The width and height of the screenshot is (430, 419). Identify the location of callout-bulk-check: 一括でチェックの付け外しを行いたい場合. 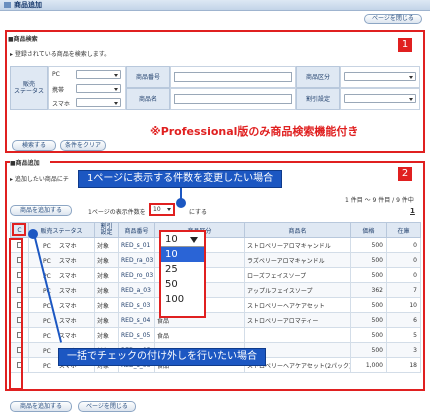
(162, 357).